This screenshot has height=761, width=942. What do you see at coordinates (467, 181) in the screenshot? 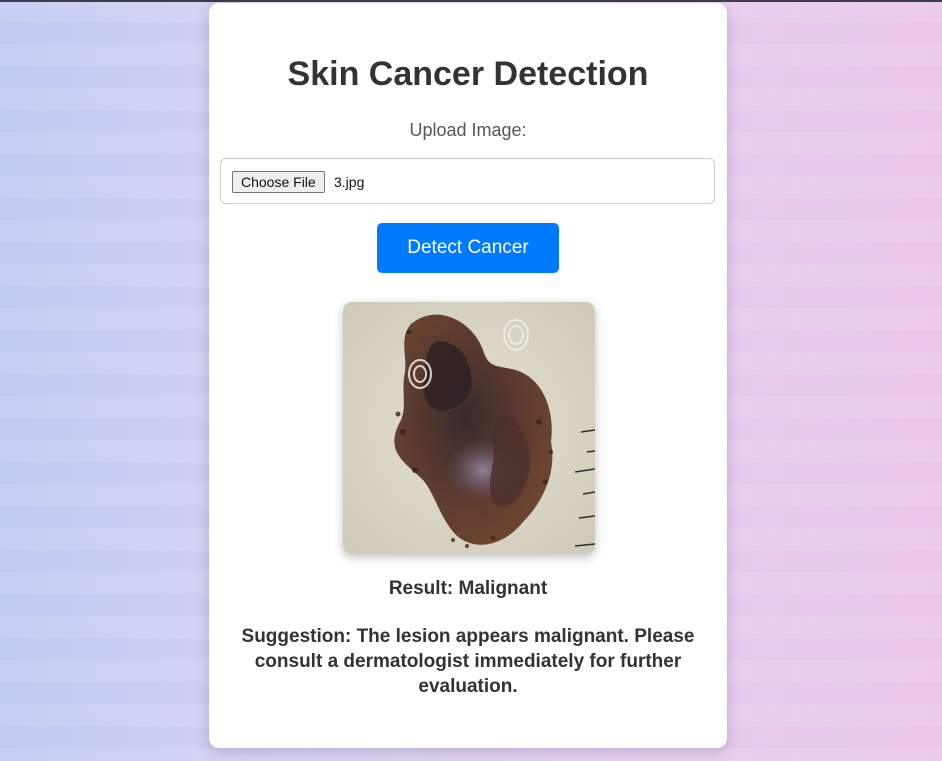
I see `file-input: Choose File 3.jpg` at bounding box center [467, 181].